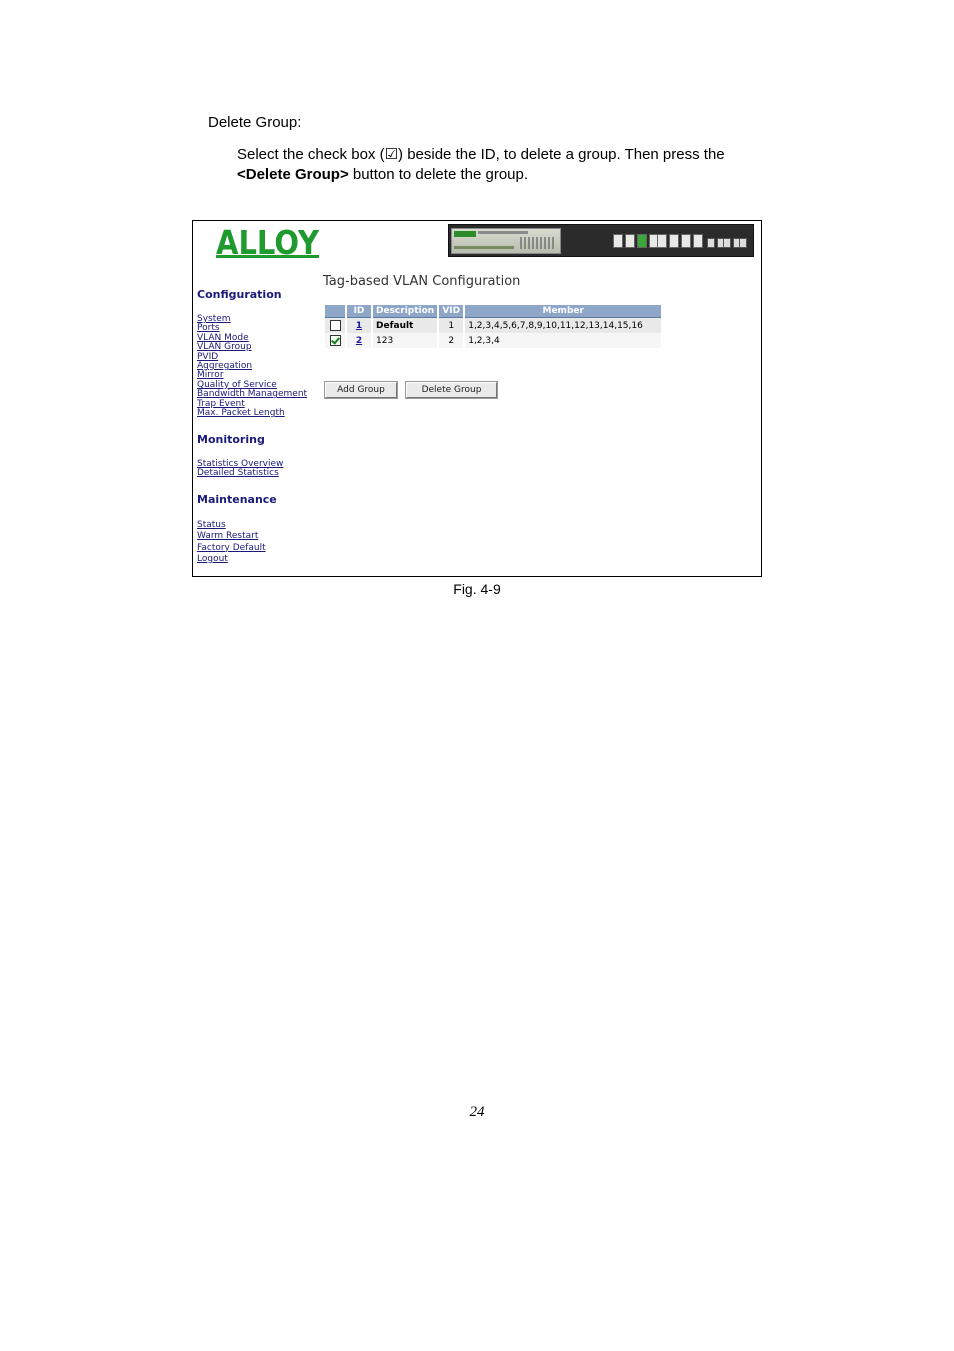 This screenshot has width=954, height=1351. What do you see at coordinates (335, 340) in the screenshot?
I see `row-select-checkbox-checked` at bounding box center [335, 340].